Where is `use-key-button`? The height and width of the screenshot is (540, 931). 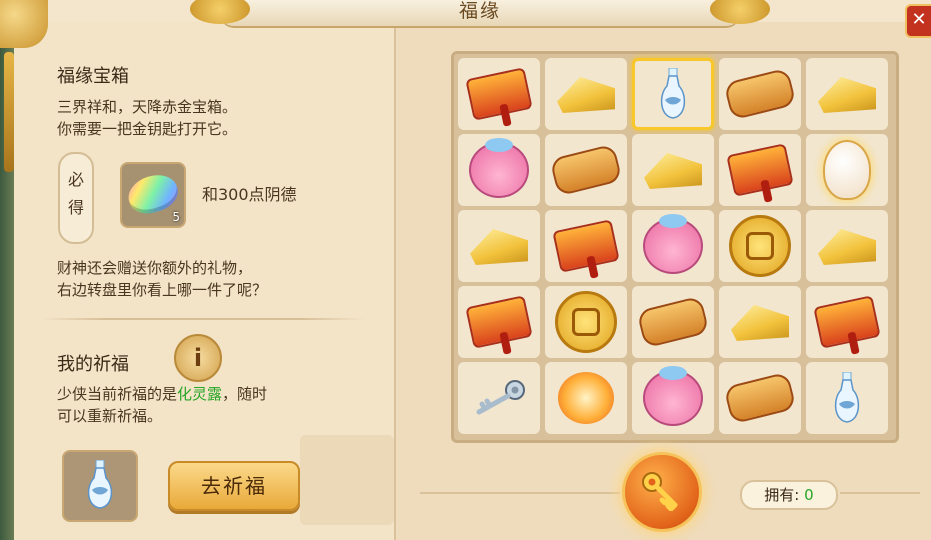
use-key-button is located at coordinates (662, 492).